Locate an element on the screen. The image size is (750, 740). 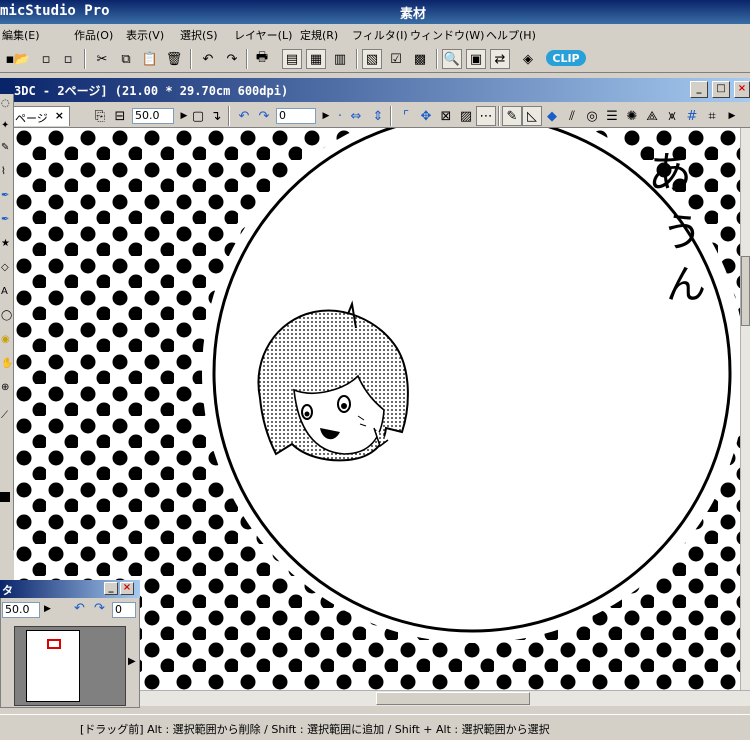
page-view-icon: ▢ is located at coordinates (198, 116).